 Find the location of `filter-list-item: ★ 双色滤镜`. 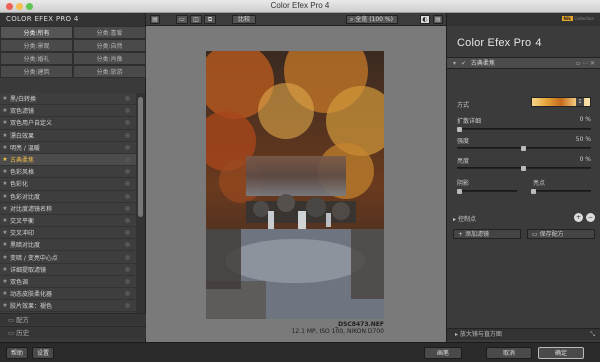

filter-list-item: ★ 双色滤镜 is located at coordinates (68, 111).